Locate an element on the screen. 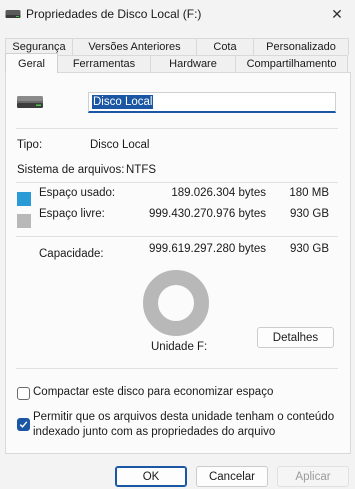 Image resolution: width=355 pixels, height=489 pixels. ok-button-label: OK is located at coordinates (151, 476).